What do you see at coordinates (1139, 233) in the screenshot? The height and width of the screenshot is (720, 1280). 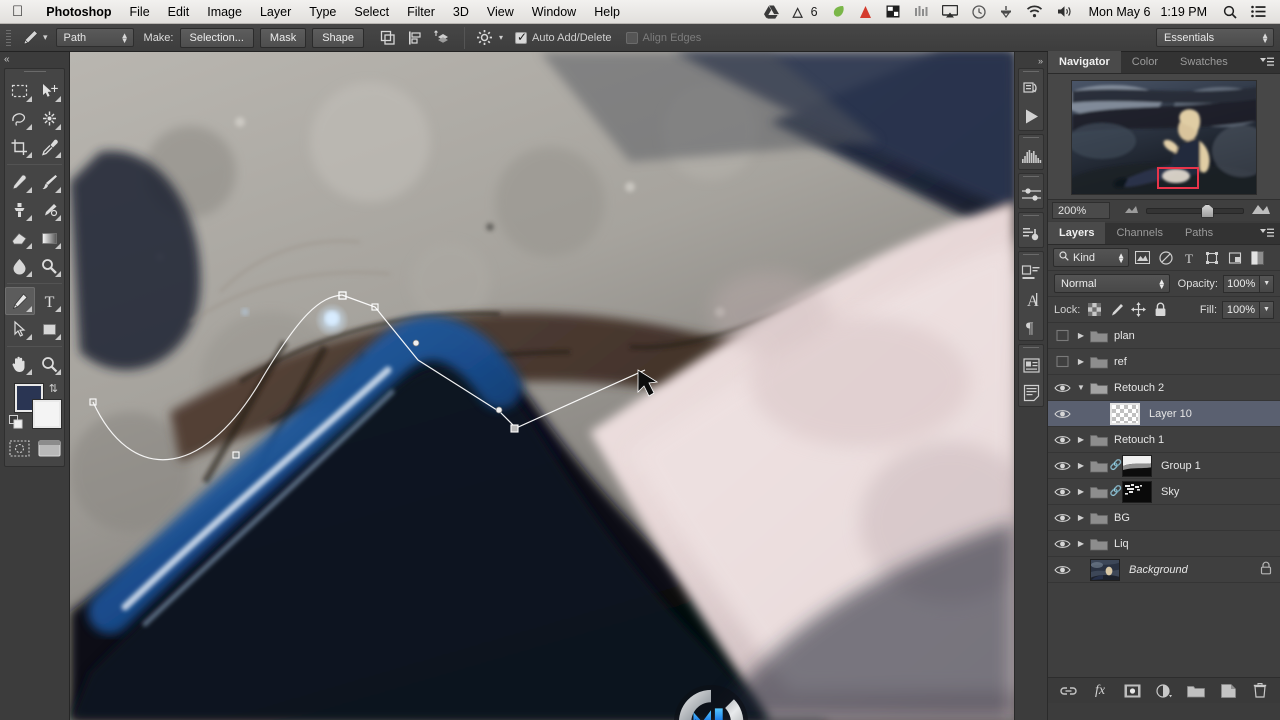 I see `tab-channels: Channels` at bounding box center [1139, 233].